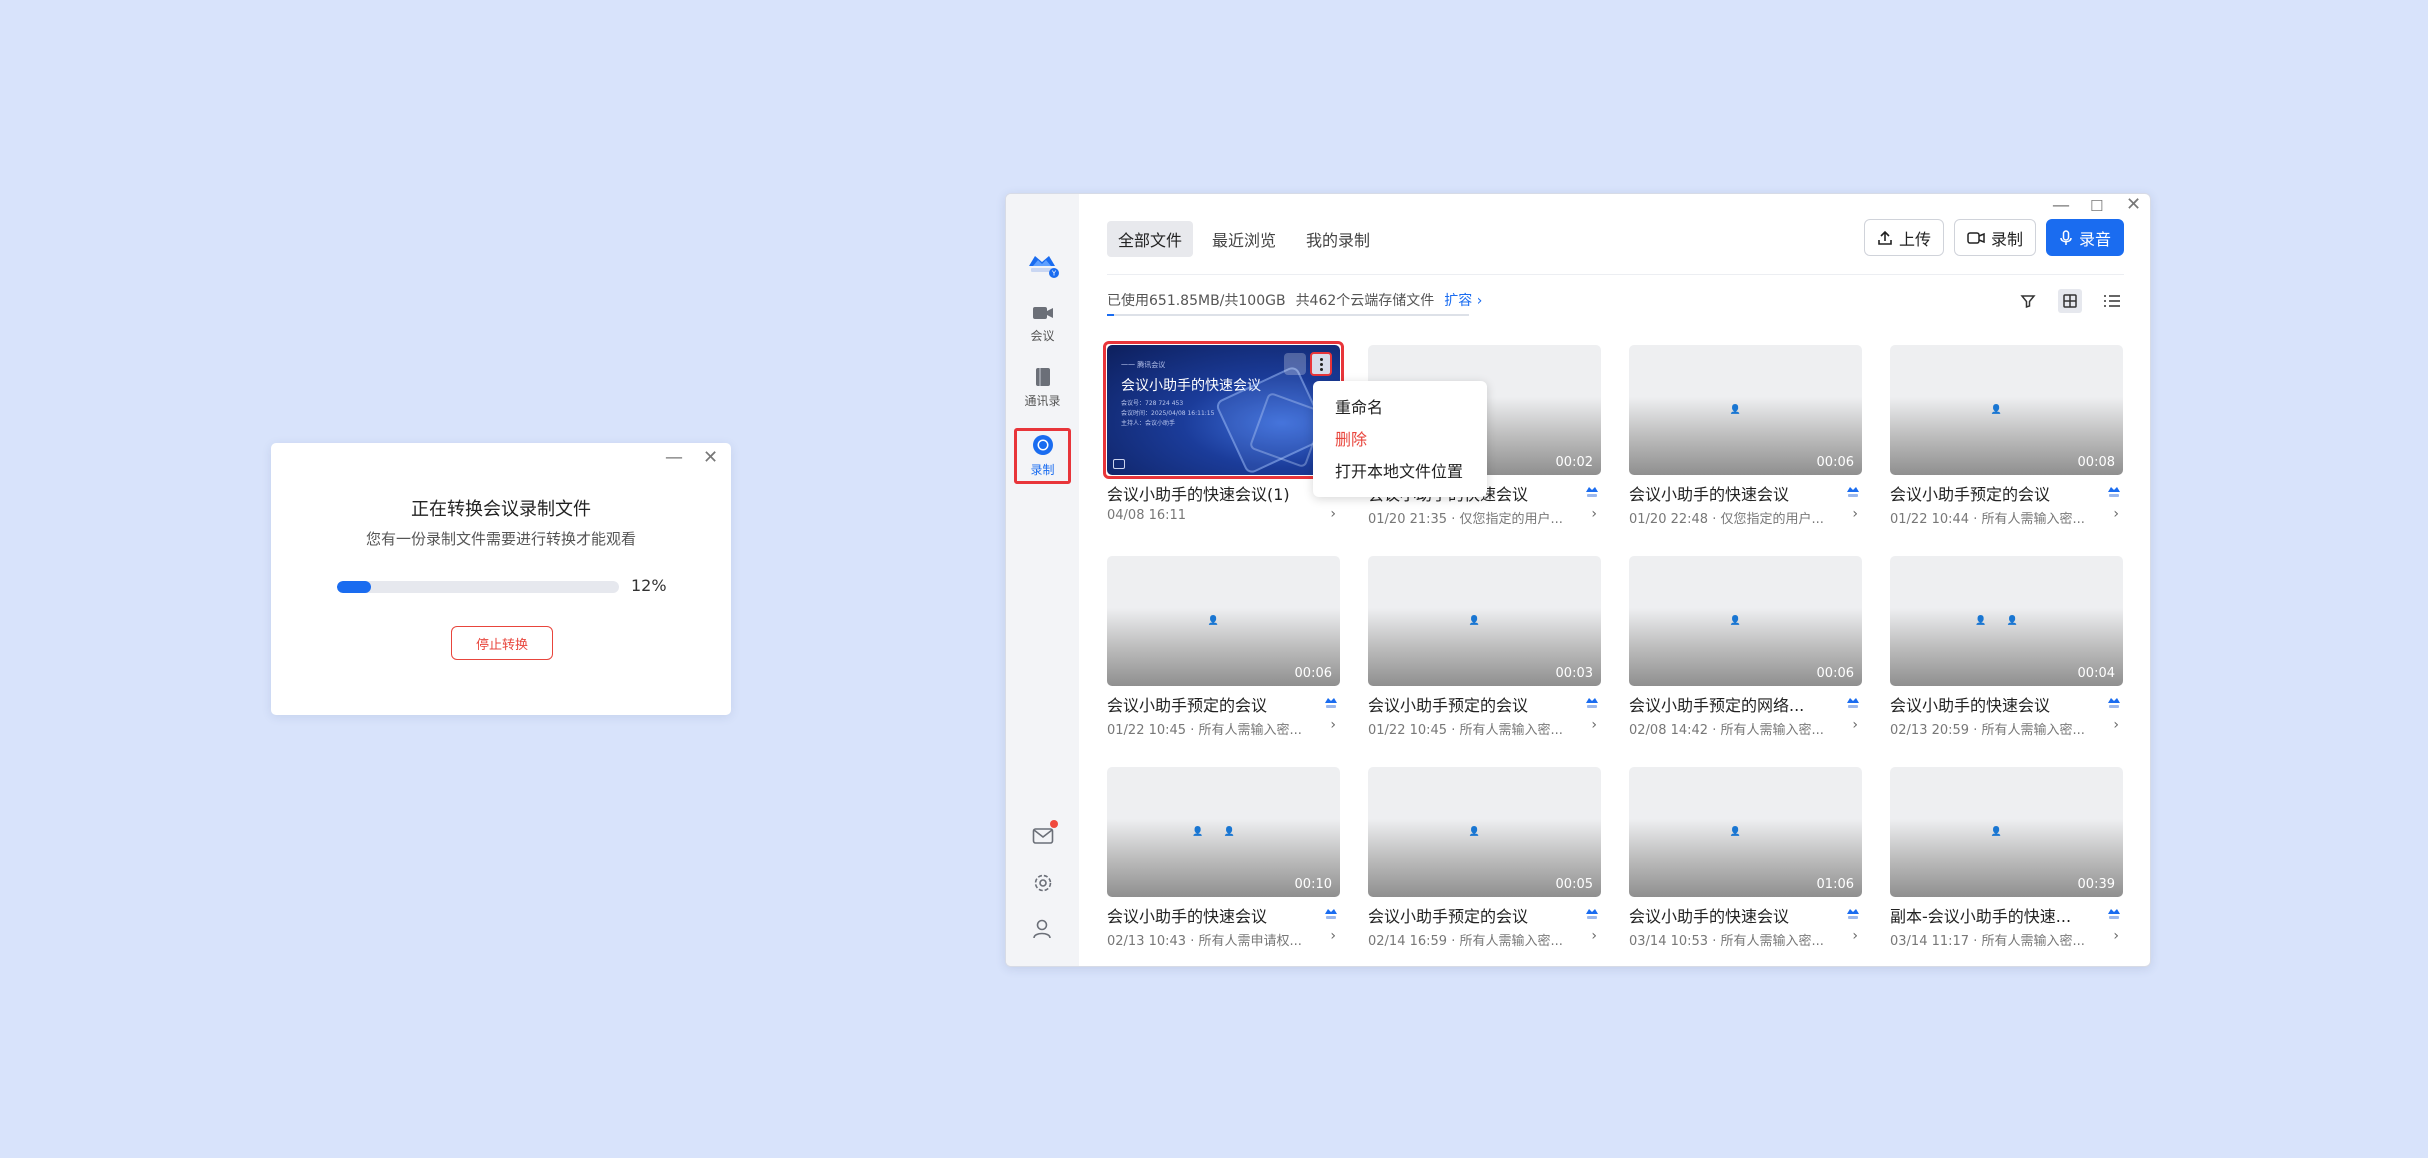  I want to click on tab-my-recordings: 我的录制, so click(1338, 239).